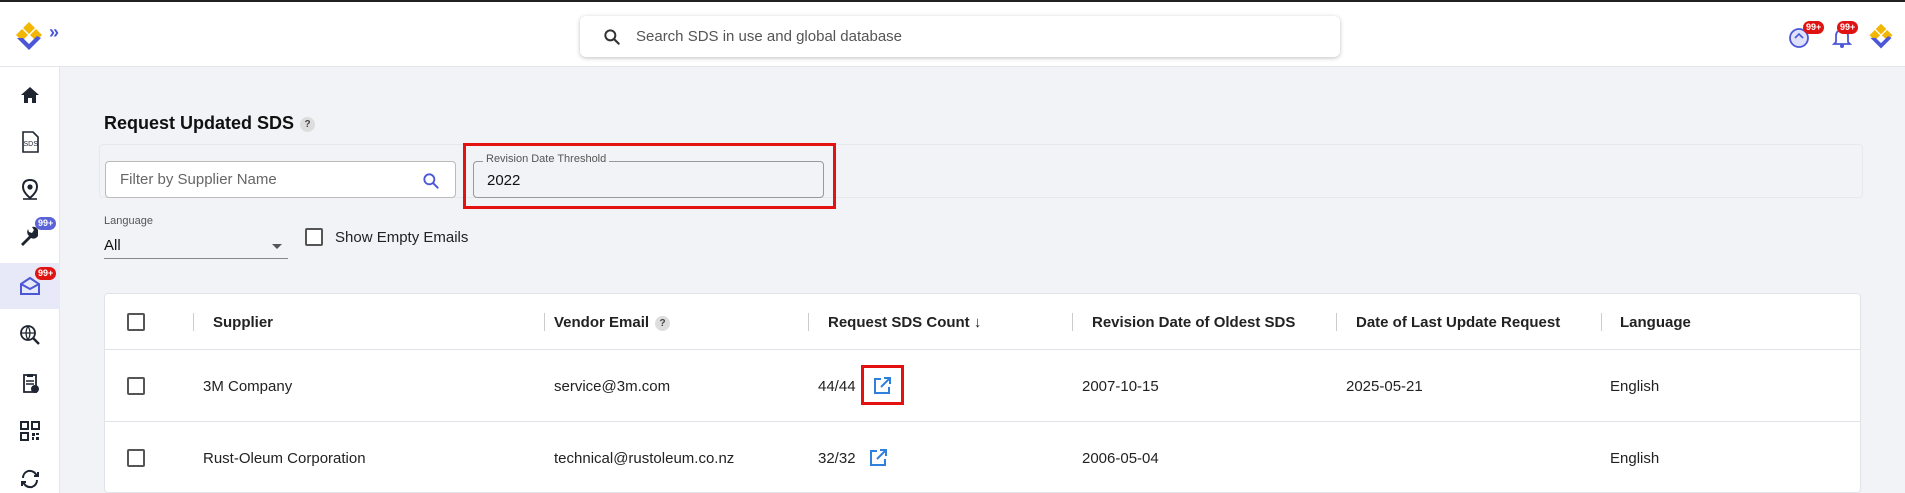 This screenshot has height=493, width=1905. Describe the element at coordinates (1655, 322) in the screenshot. I see `column-header-language: Language` at that location.